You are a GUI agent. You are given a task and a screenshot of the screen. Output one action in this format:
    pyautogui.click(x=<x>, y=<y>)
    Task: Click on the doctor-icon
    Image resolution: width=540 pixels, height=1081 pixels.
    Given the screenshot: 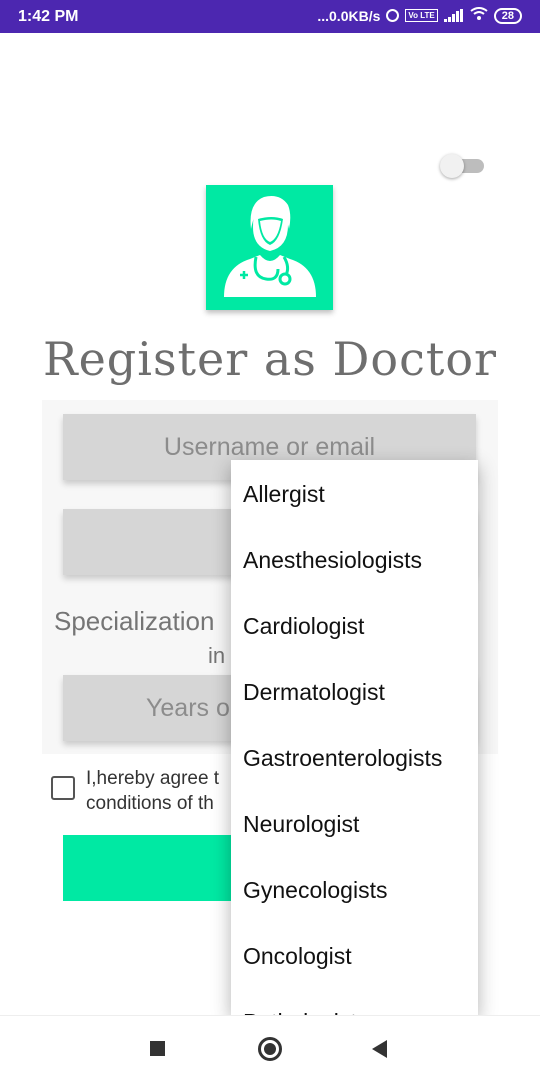 What is the action you would take?
    pyautogui.click(x=270, y=246)
    